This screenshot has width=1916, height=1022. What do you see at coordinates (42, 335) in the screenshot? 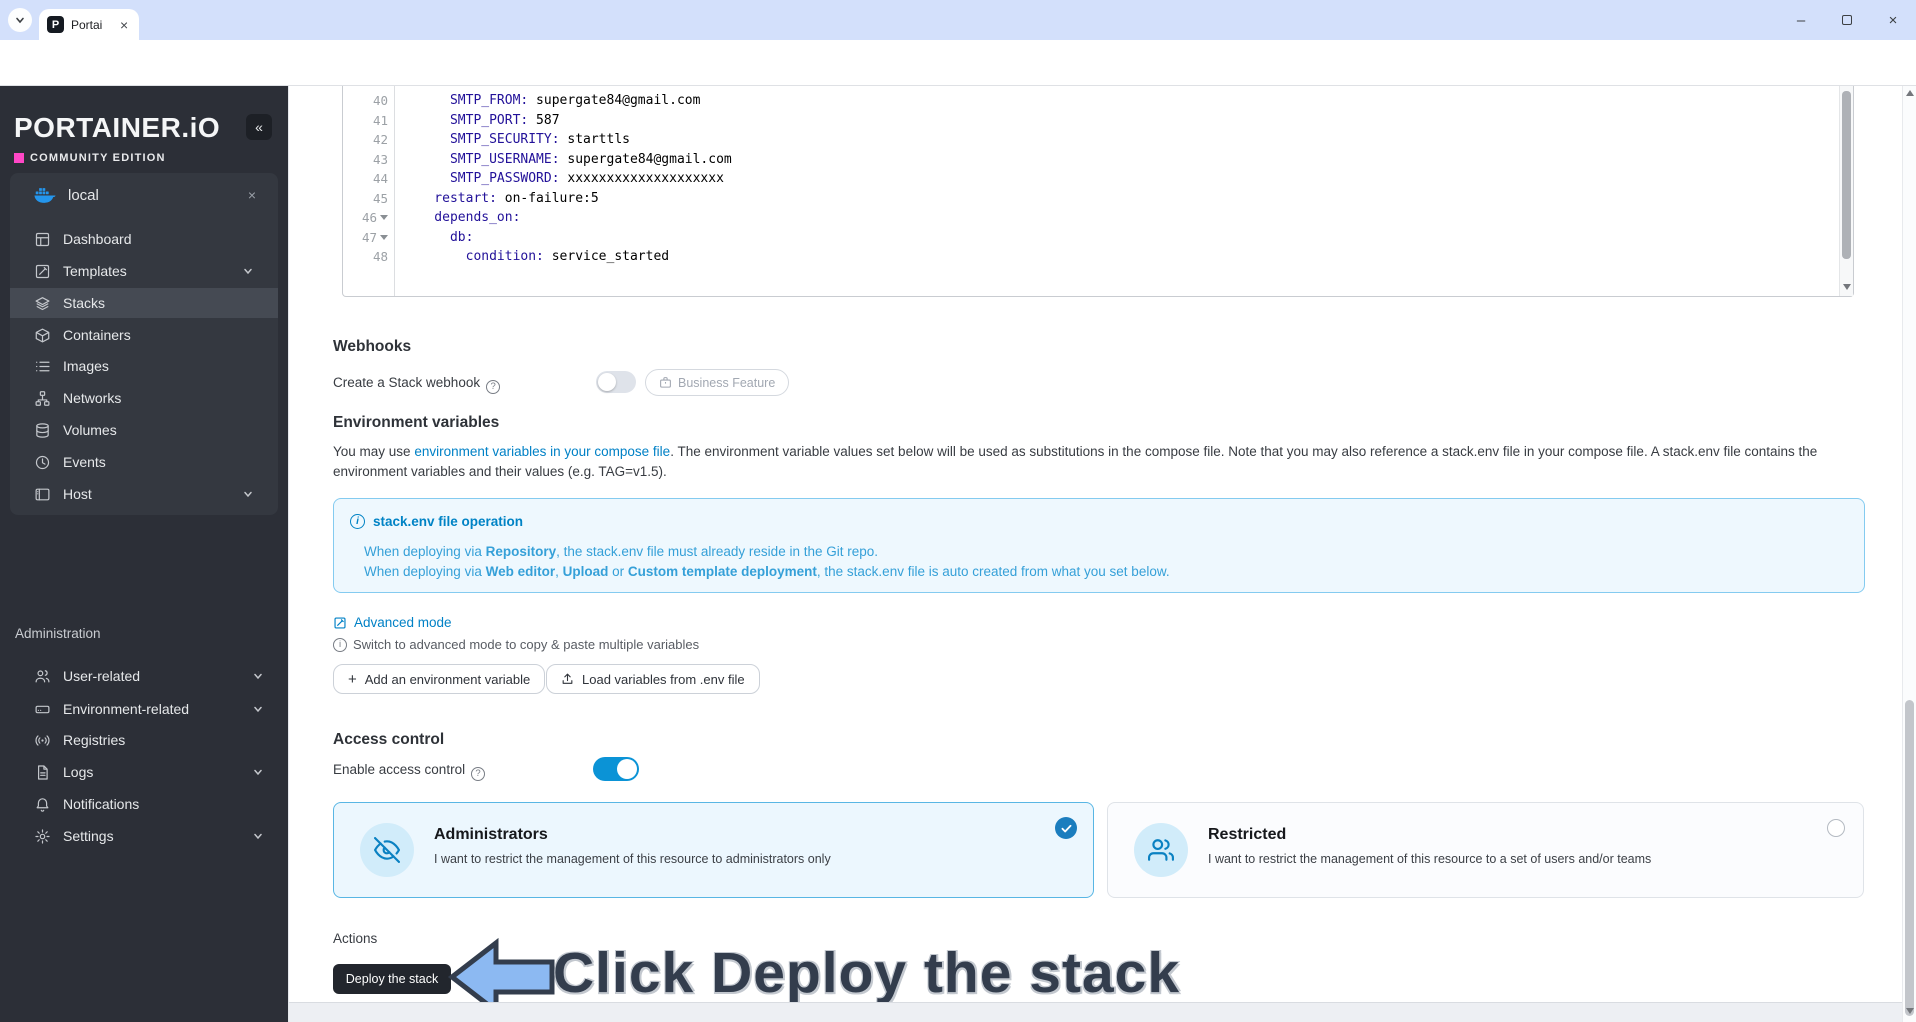
I see `containers-icon` at bounding box center [42, 335].